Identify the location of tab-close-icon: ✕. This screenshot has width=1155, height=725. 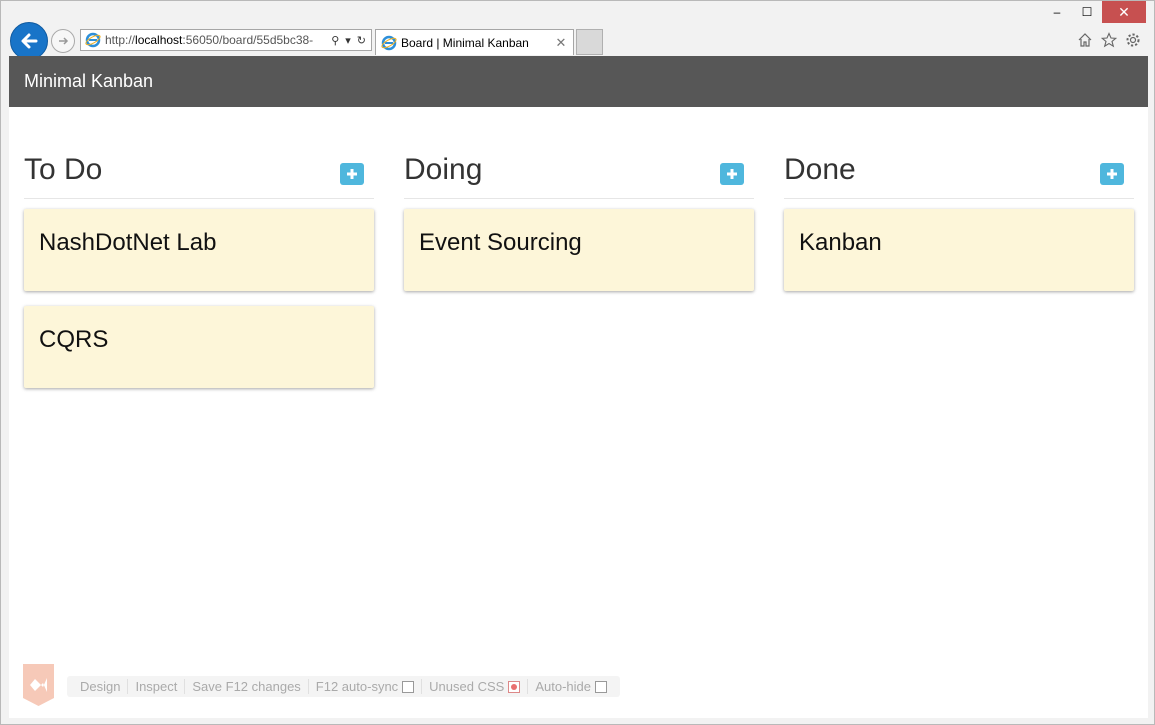
(561, 43).